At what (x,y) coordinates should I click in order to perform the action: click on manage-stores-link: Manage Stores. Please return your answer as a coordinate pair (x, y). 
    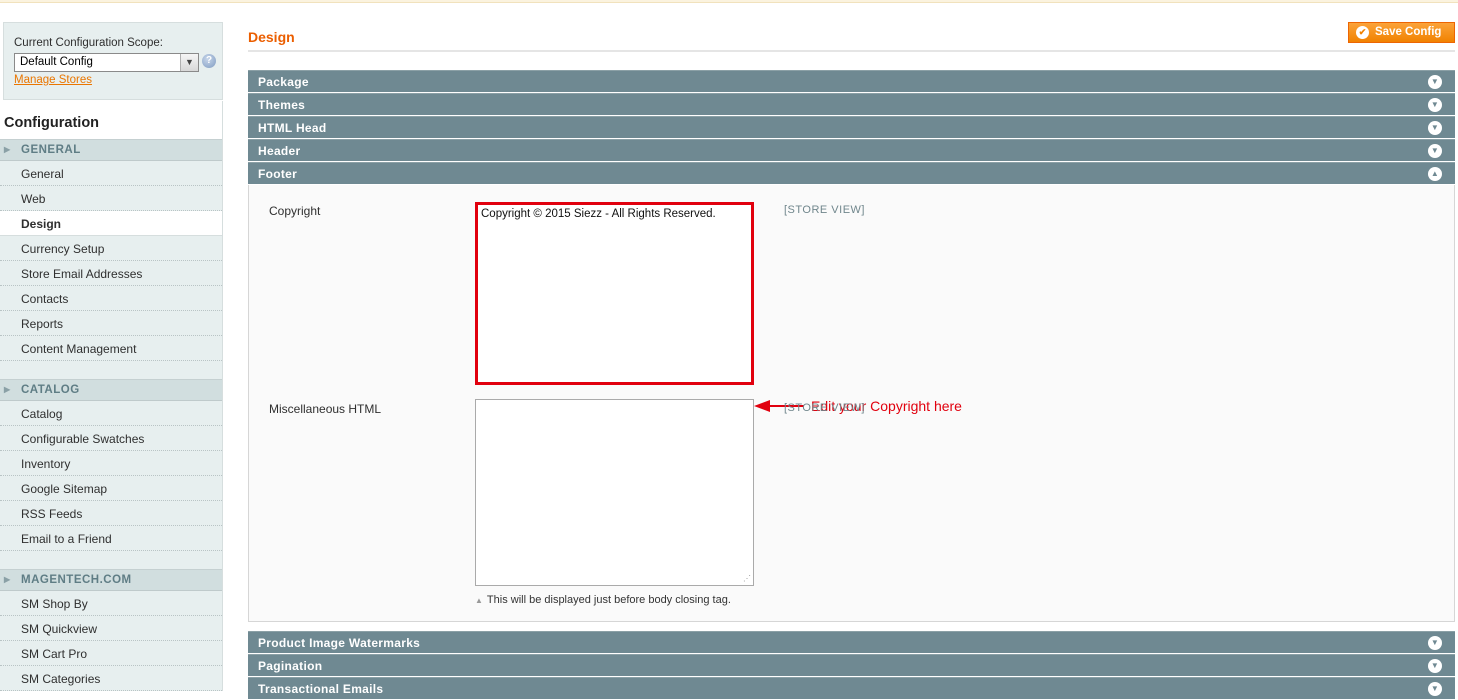
    Looking at the image, I should click on (53, 80).